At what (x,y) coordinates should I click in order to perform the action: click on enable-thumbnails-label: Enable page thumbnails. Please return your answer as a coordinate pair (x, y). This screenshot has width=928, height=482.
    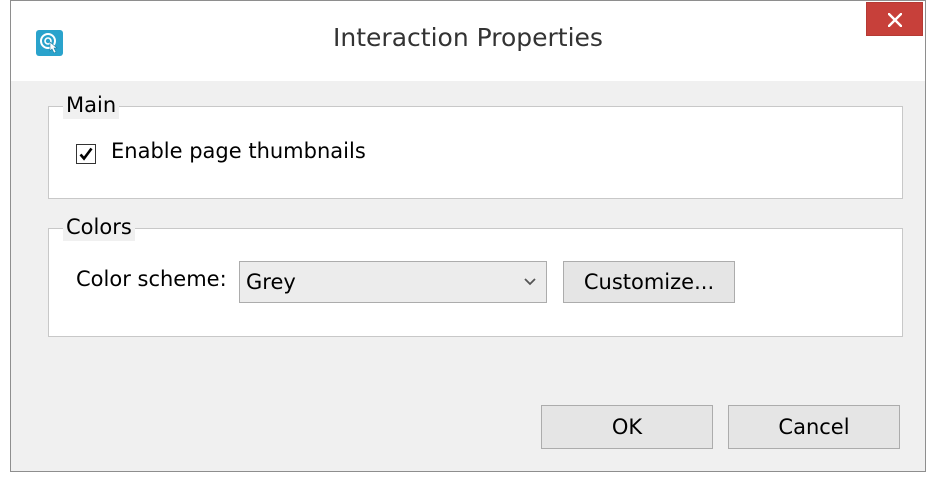
    Looking at the image, I should click on (238, 151).